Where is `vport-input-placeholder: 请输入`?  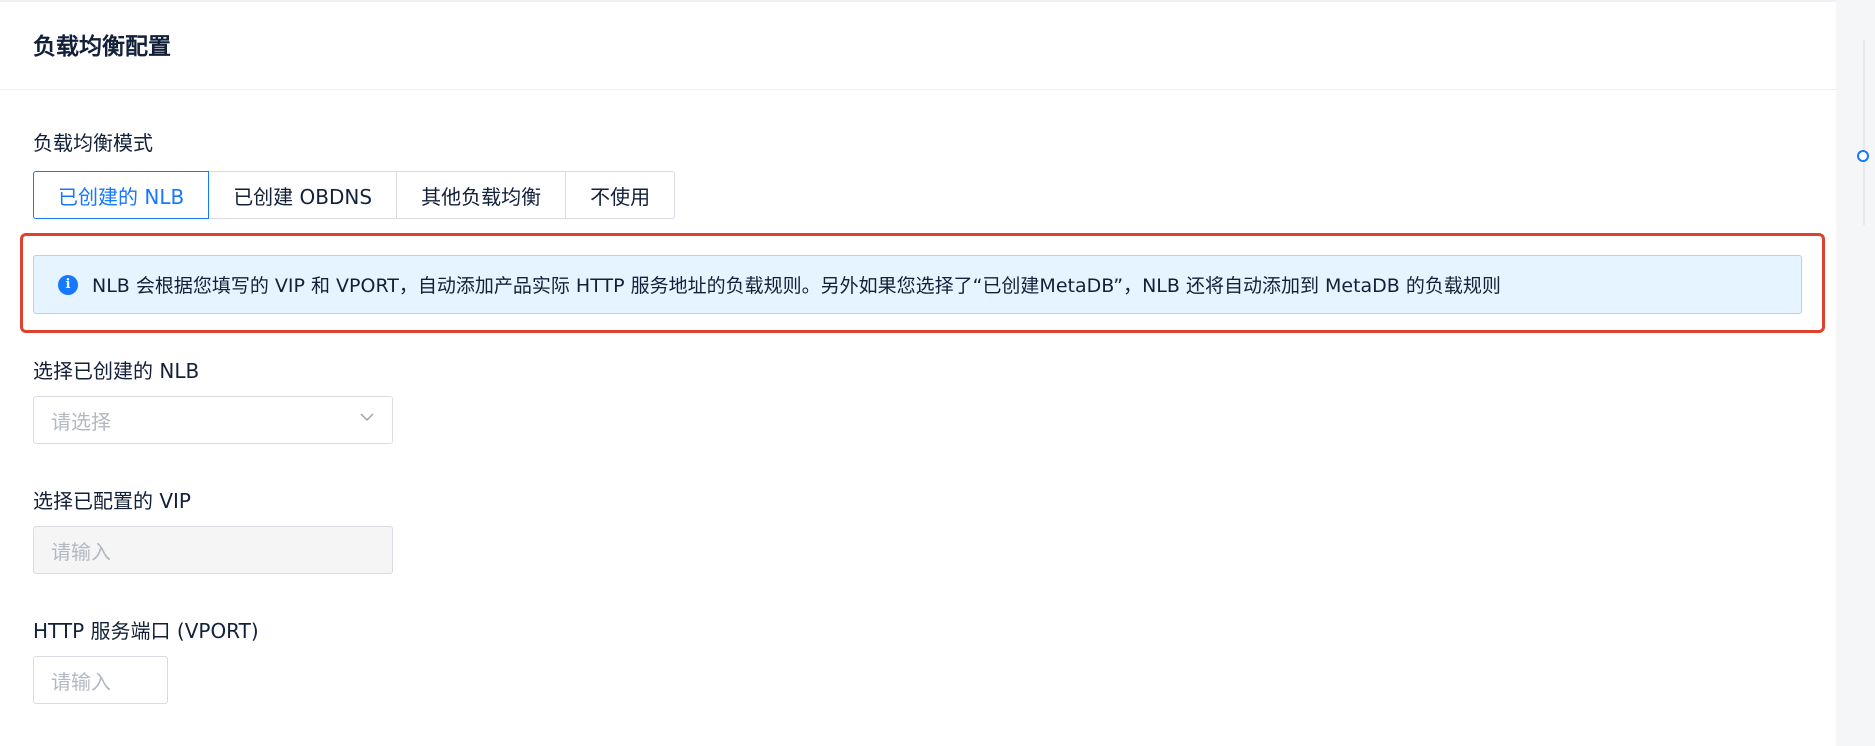 vport-input-placeholder: 请输入 is located at coordinates (81, 681).